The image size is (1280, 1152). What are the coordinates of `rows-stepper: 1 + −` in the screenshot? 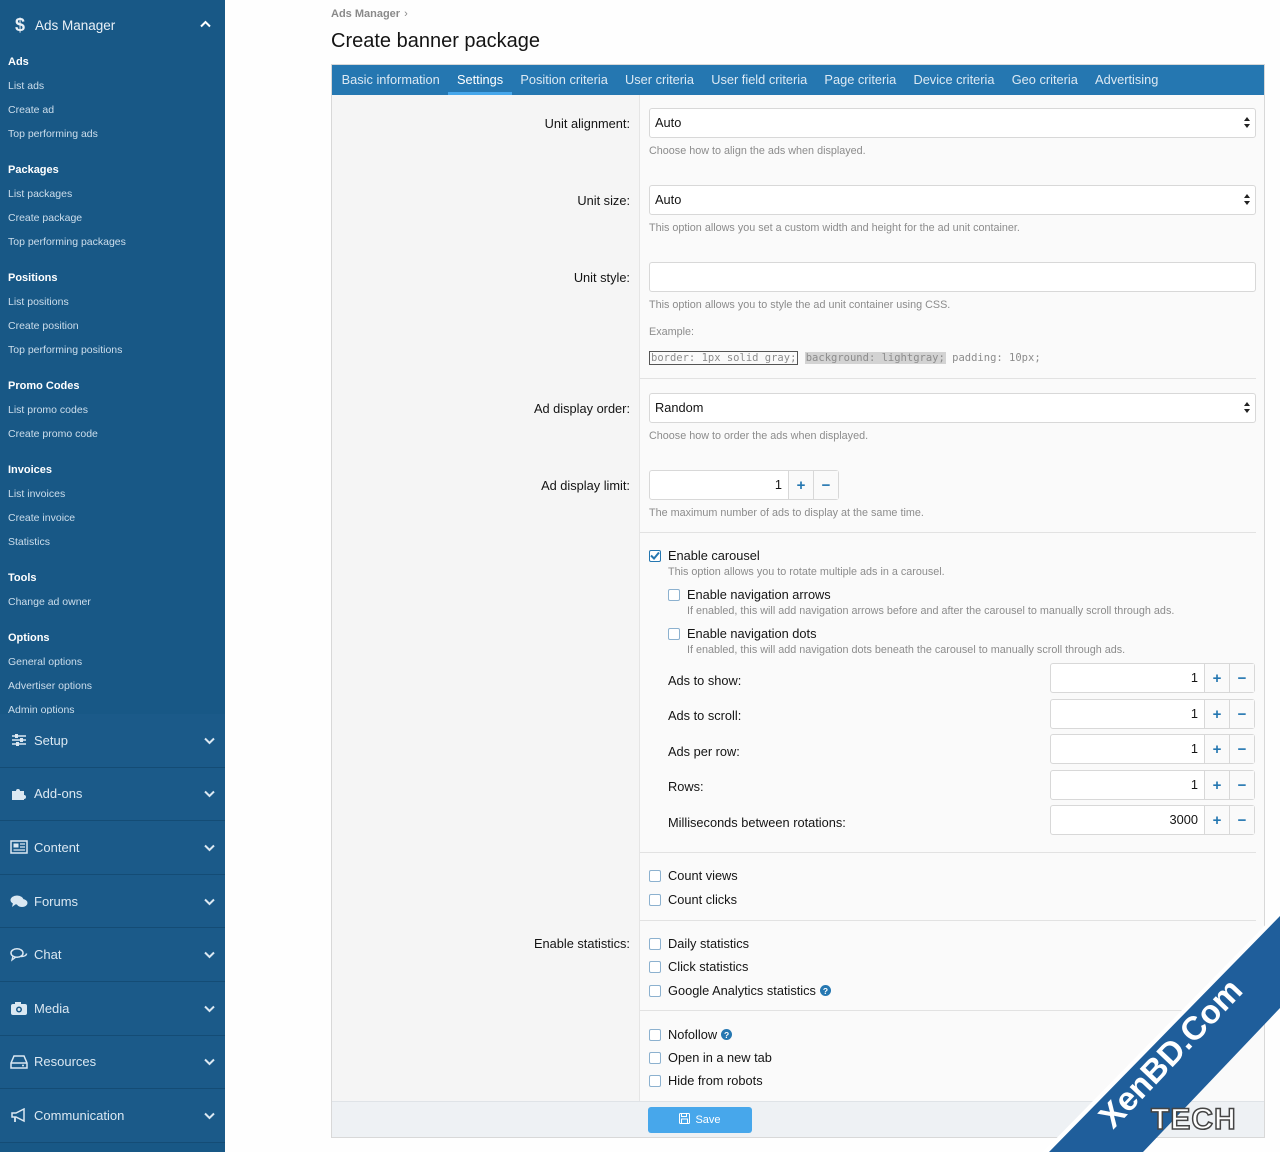 It's located at (1152, 785).